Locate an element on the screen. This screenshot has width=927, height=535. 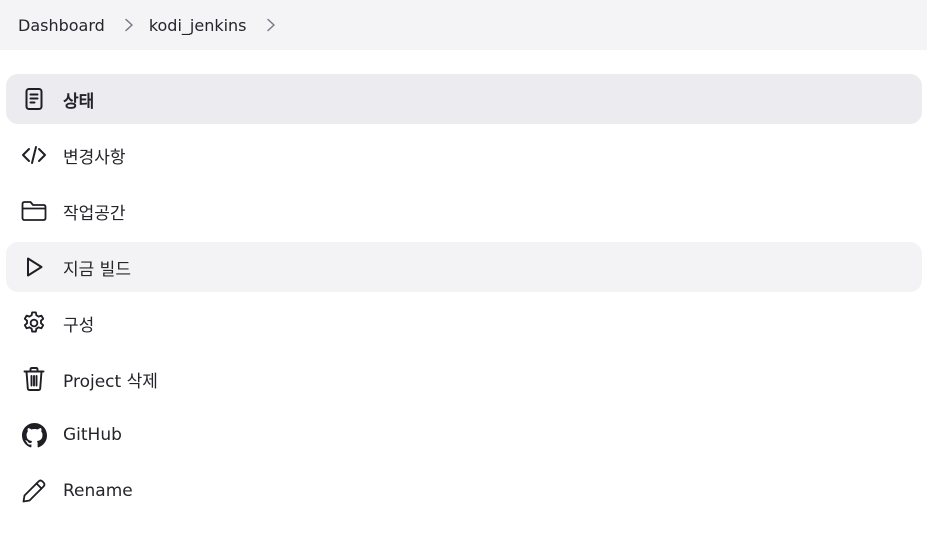
task-changes: 변경사항 is located at coordinates (464, 155).